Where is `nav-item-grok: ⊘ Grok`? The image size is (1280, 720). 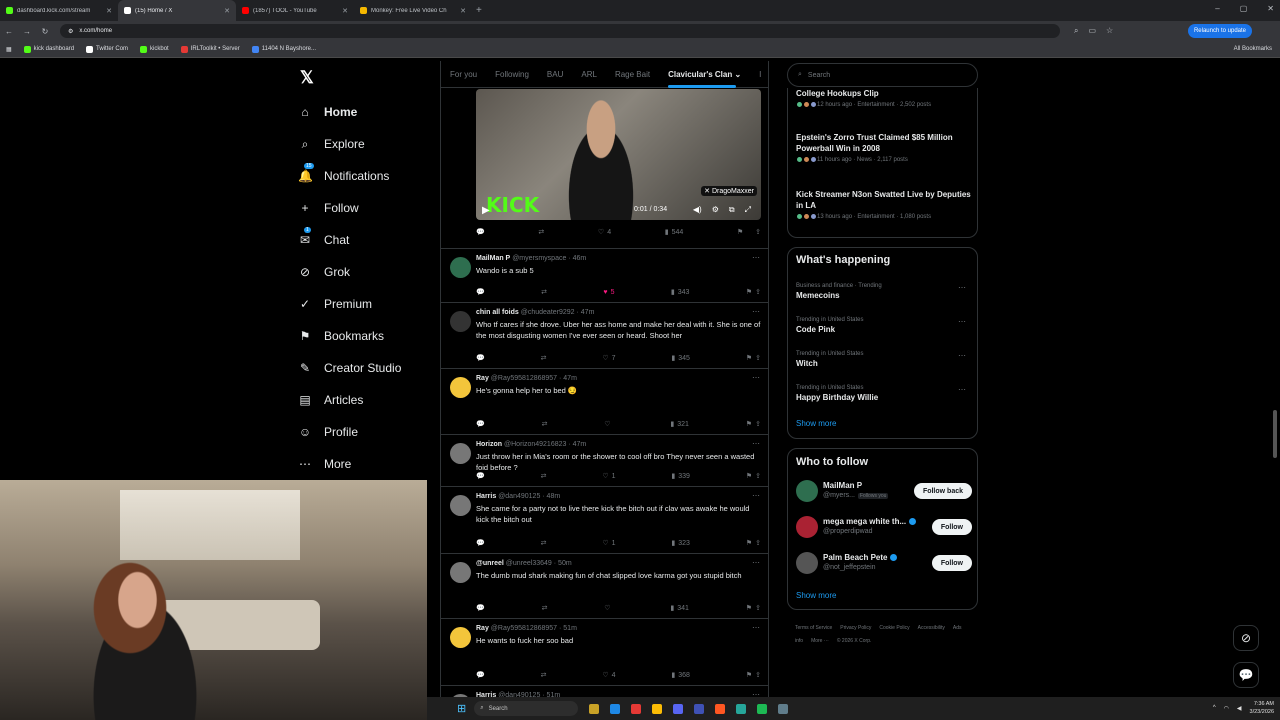 nav-item-grok: ⊘ Grok is located at coordinates (368, 272).